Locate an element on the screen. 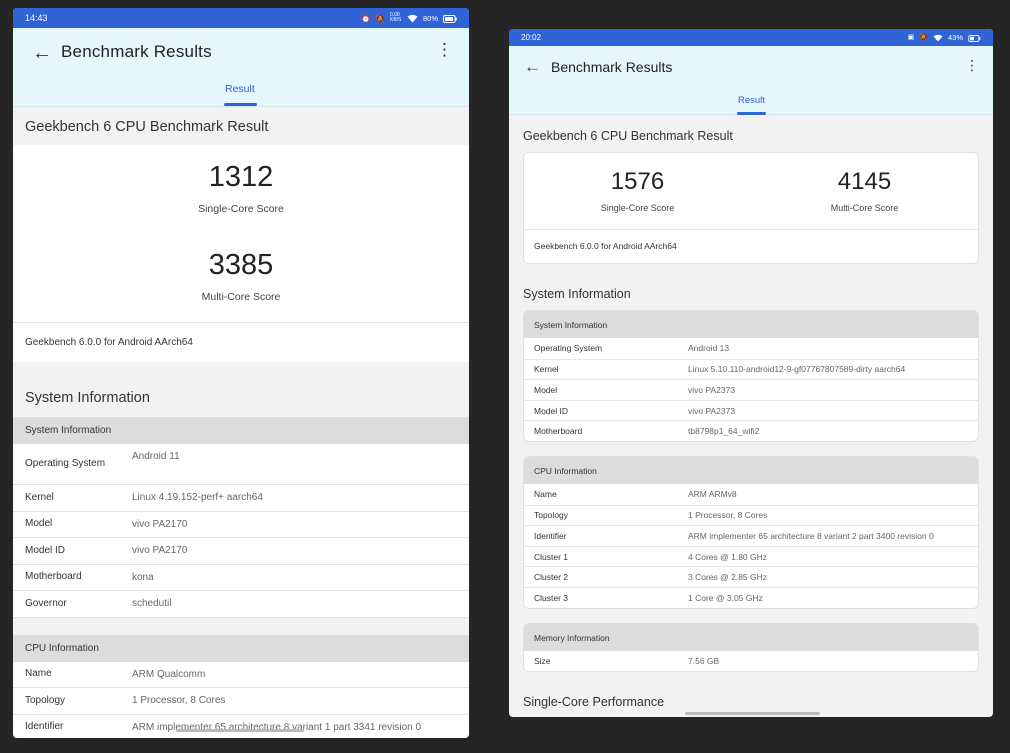  table-row: Operating System Android 13 is located at coordinates (632, 348).